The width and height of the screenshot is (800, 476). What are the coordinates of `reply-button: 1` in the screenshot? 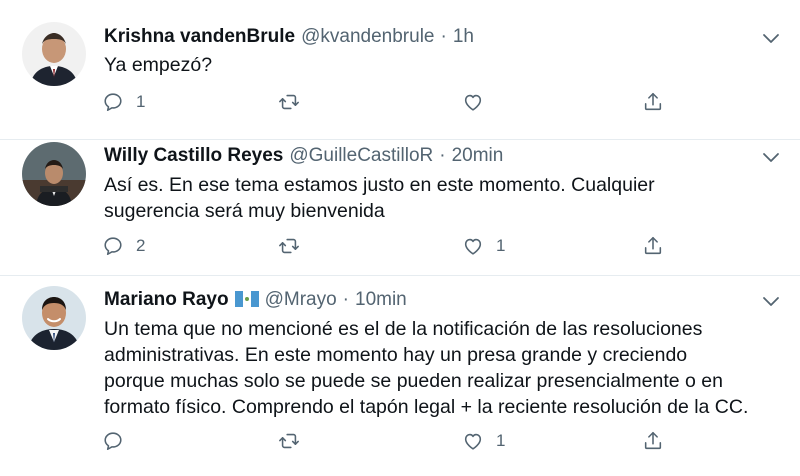 It's located at (123, 102).